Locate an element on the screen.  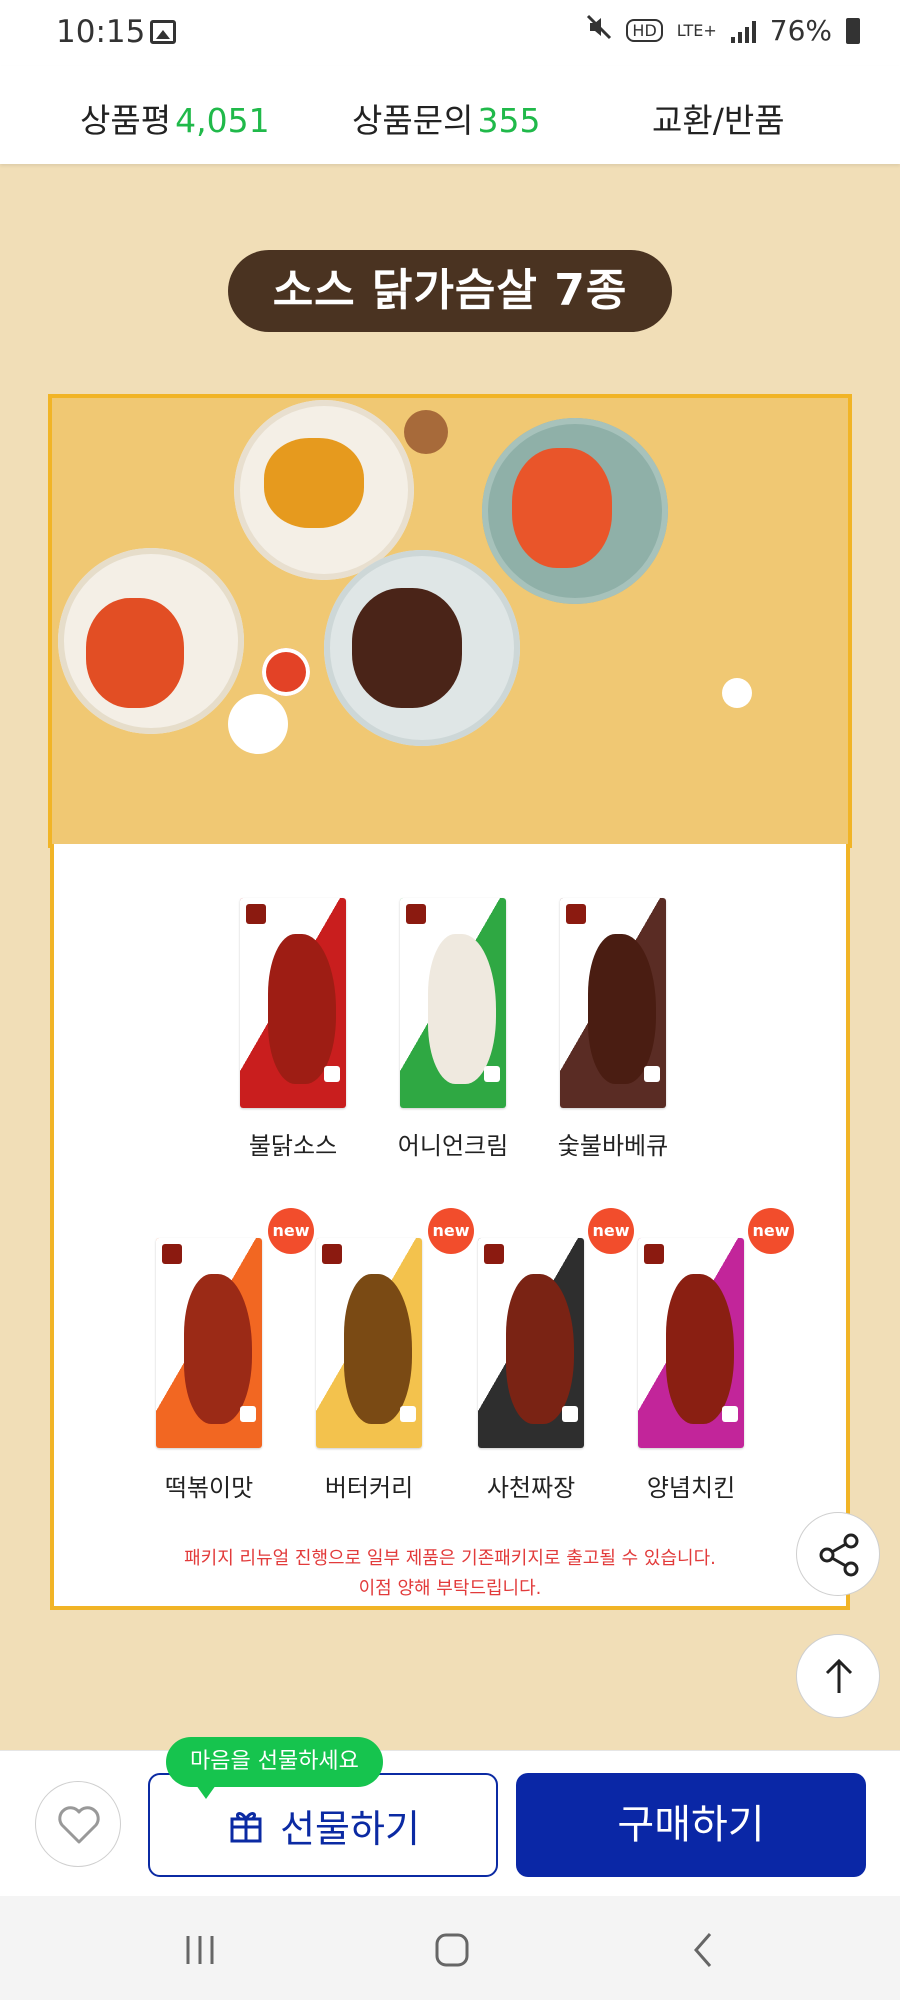
home-icon is located at coordinates (452, 1950).